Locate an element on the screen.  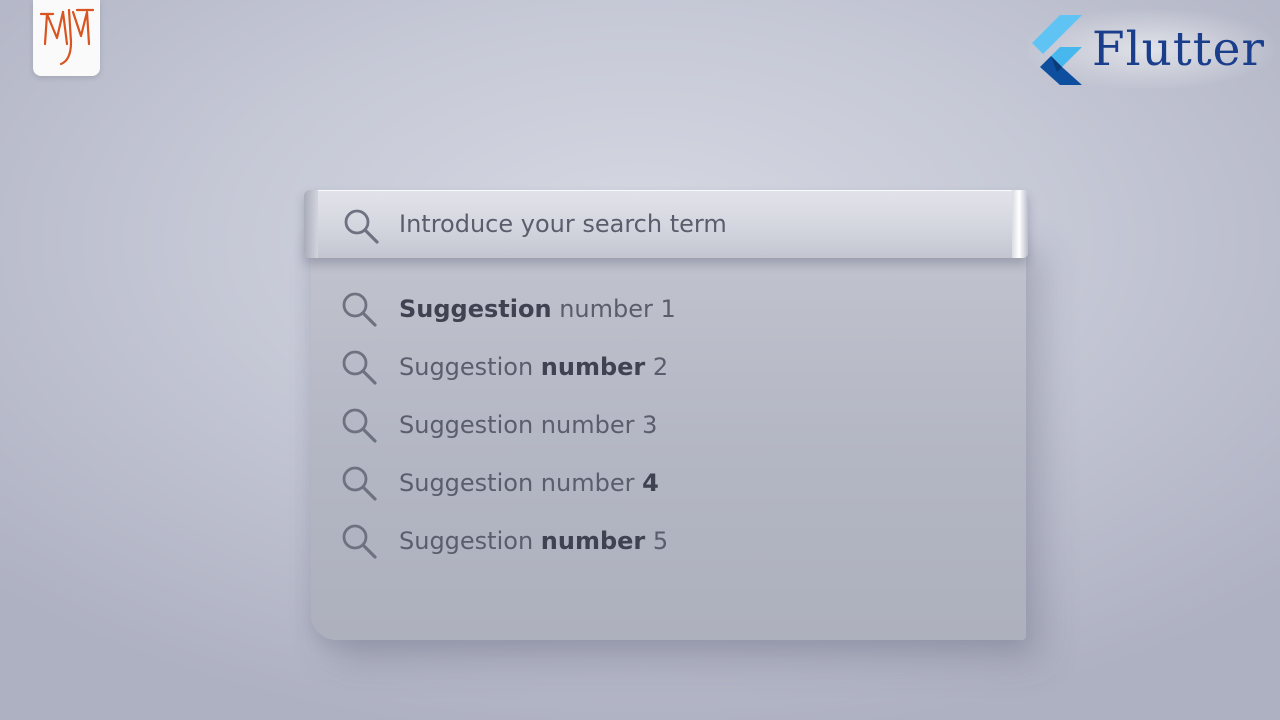
suggestion-match-highlight: 4 is located at coordinates (650, 483).